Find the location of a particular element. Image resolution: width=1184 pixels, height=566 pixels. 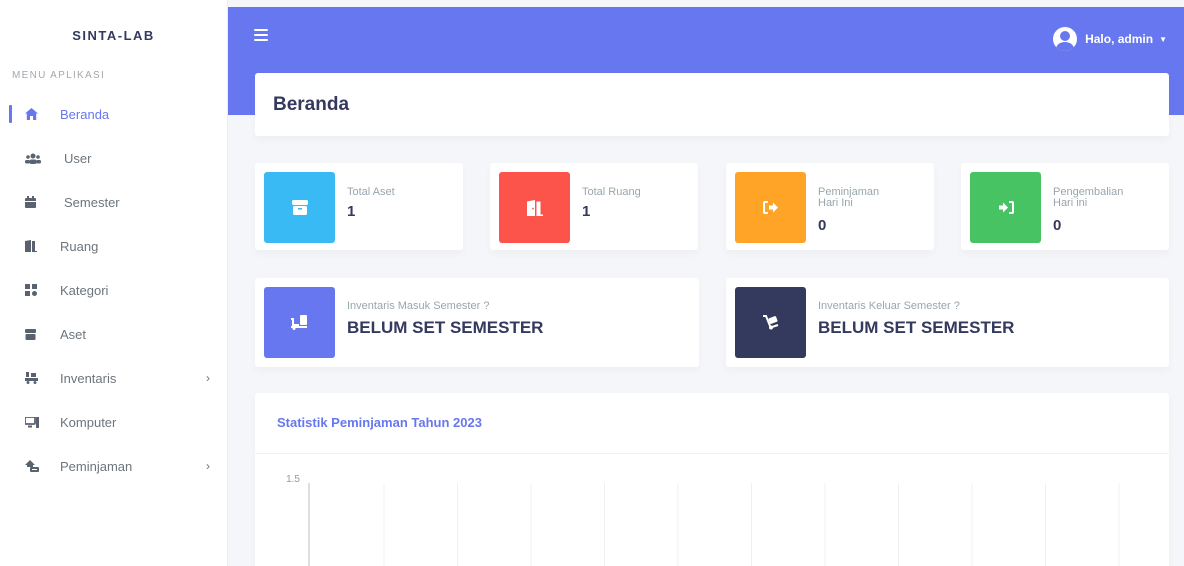

stat-card-peminjaman-hari-ini: Peminjaman Hari Ini 0 is located at coordinates (830, 206).